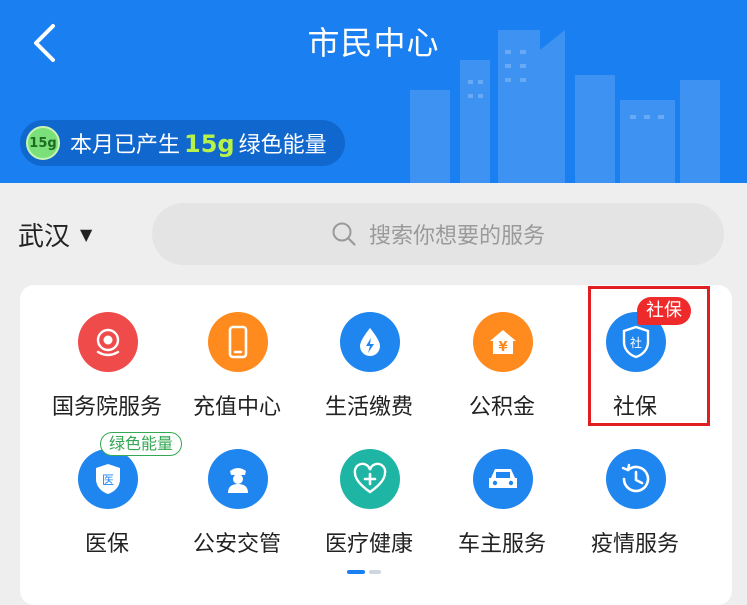 The image size is (747, 605). What do you see at coordinates (238, 479) in the screenshot?
I see `police-icon` at bounding box center [238, 479].